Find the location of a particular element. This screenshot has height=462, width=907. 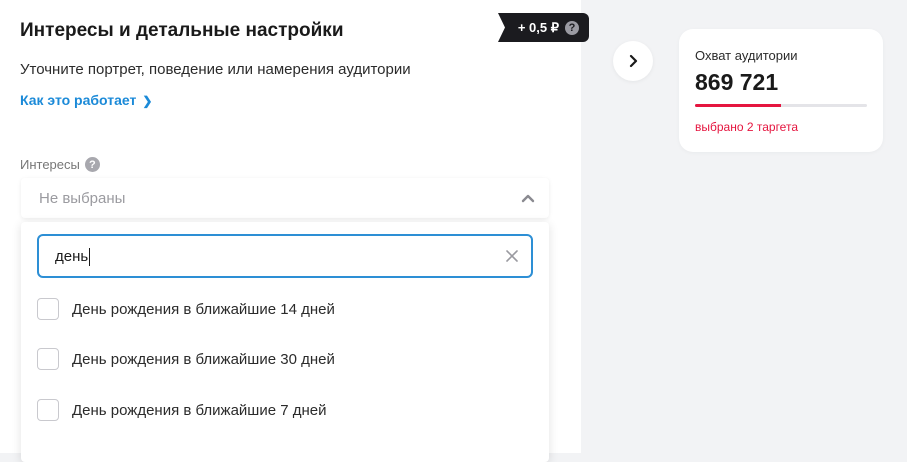

option-label: День рождения в ближайшие 30 дней is located at coordinates (203, 359).